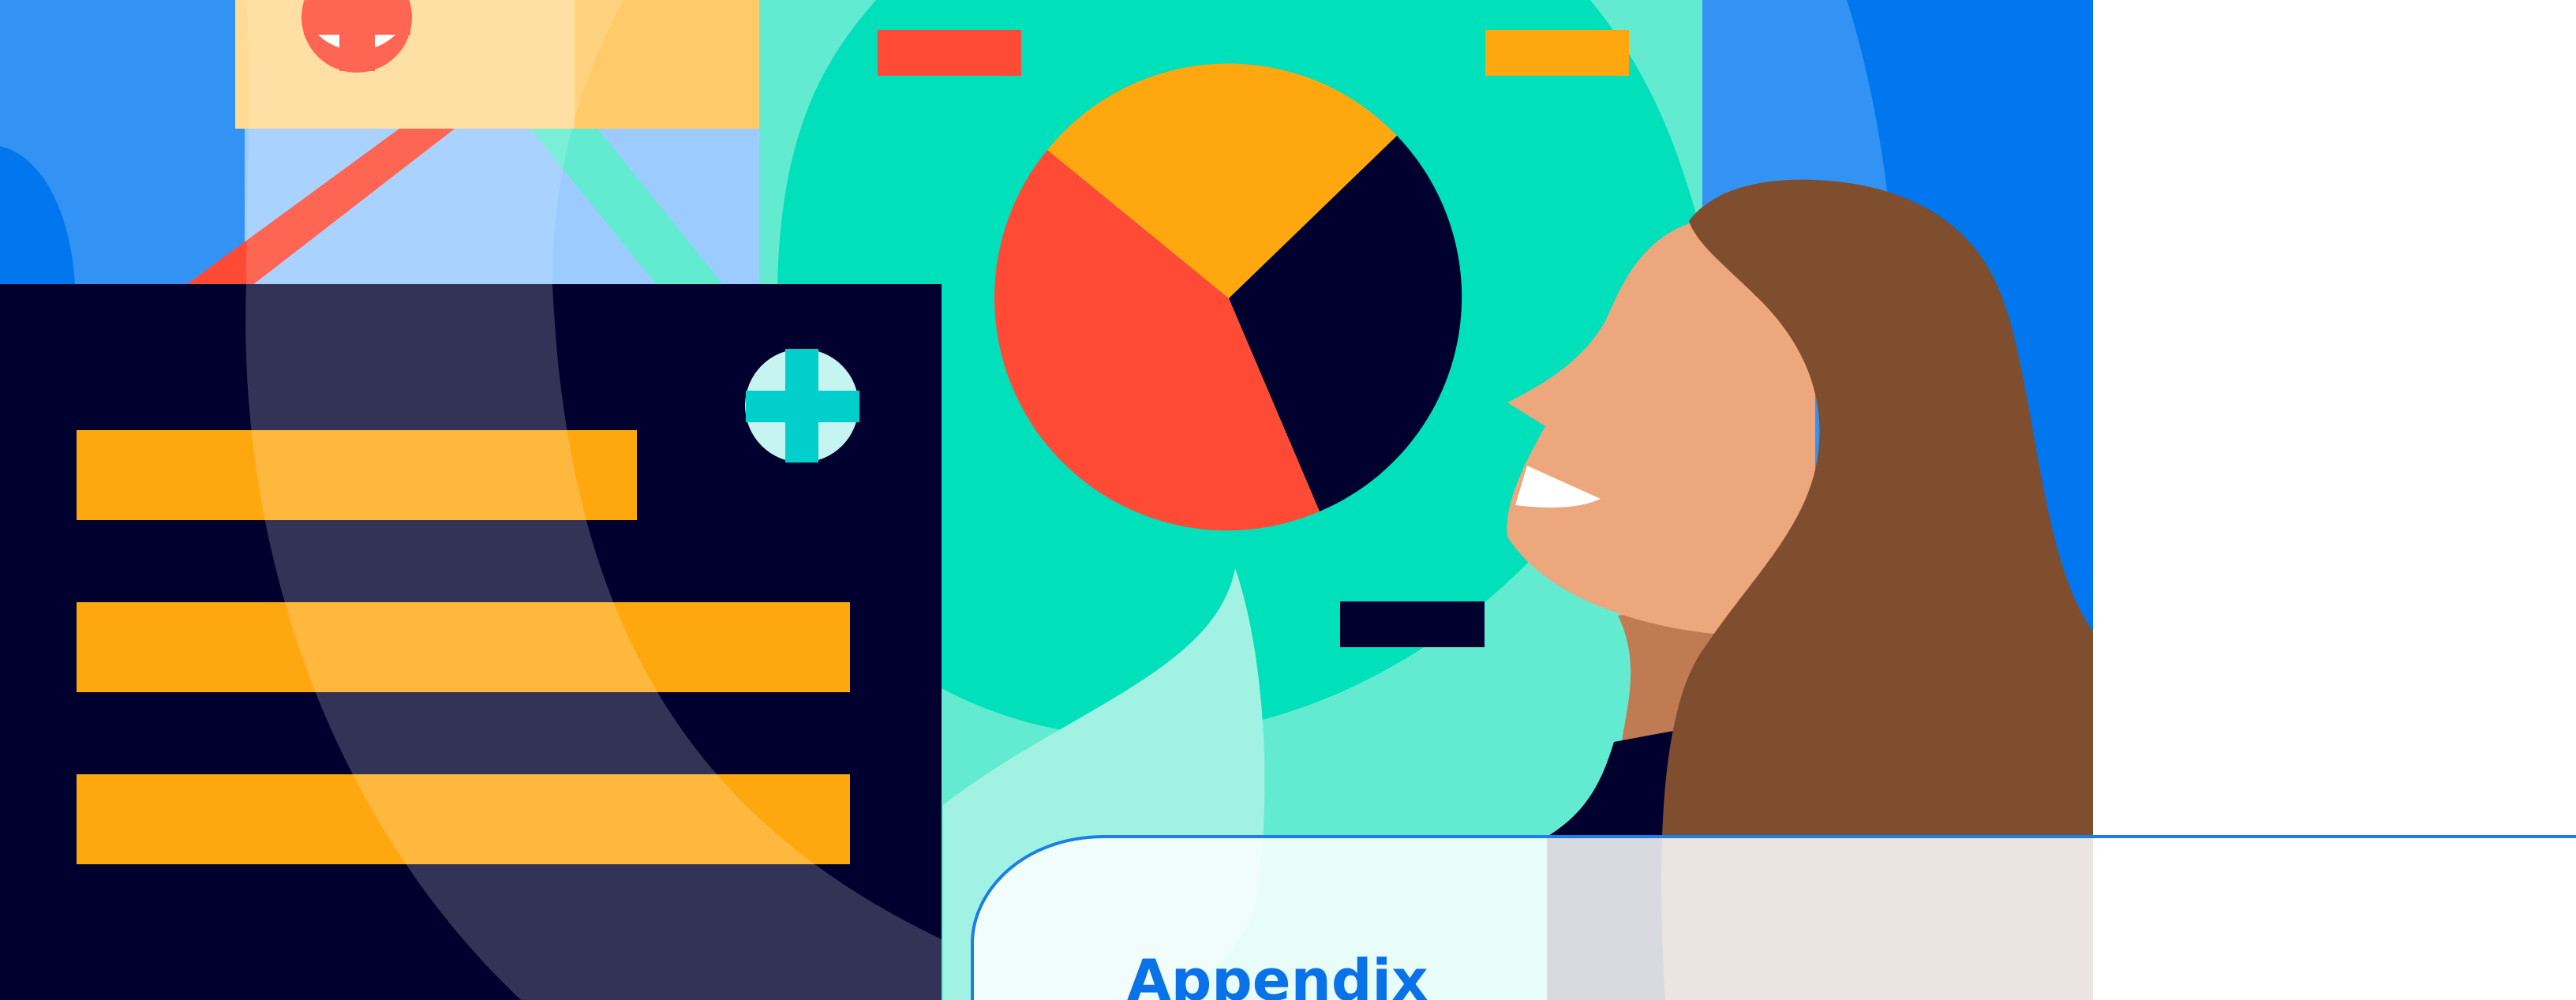 This screenshot has height=1000, width=2576. What do you see at coordinates (1228, 297) in the screenshot?
I see `pie-chart-icon` at bounding box center [1228, 297].